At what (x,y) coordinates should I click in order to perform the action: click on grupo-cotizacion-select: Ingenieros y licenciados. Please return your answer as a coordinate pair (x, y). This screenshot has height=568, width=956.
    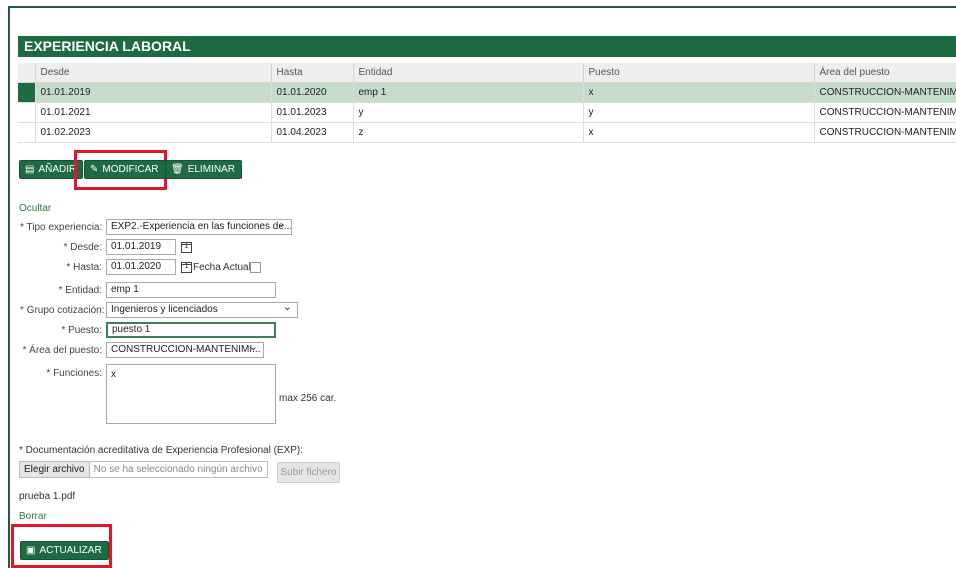
    Looking at the image, I should click on (202, 310).